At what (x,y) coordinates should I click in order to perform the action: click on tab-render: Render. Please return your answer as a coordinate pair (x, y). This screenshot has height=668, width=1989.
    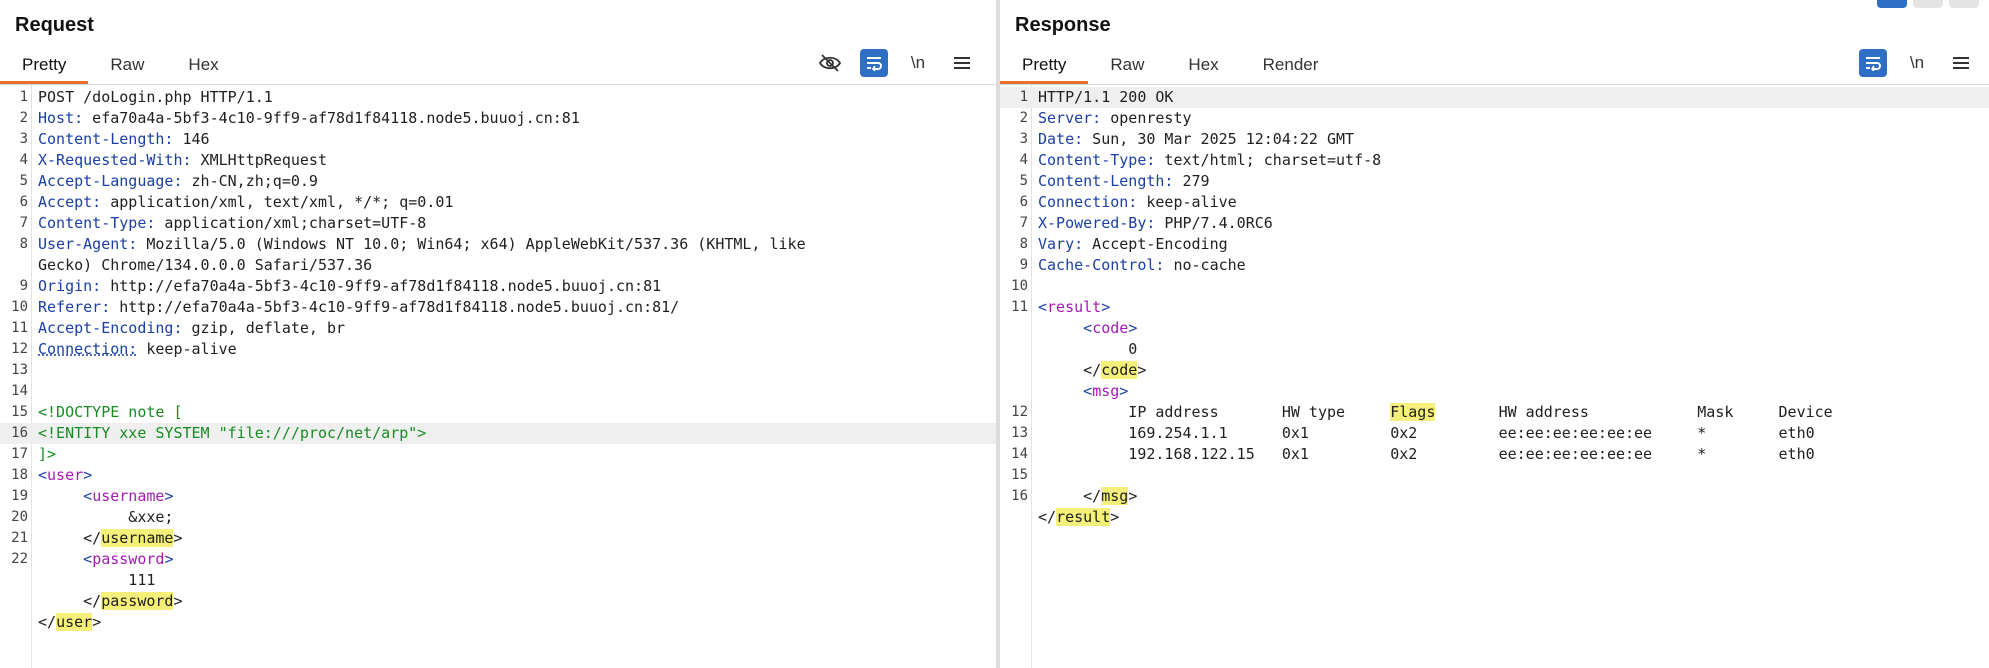
    Looking at the image, I should click on (1291, 67).